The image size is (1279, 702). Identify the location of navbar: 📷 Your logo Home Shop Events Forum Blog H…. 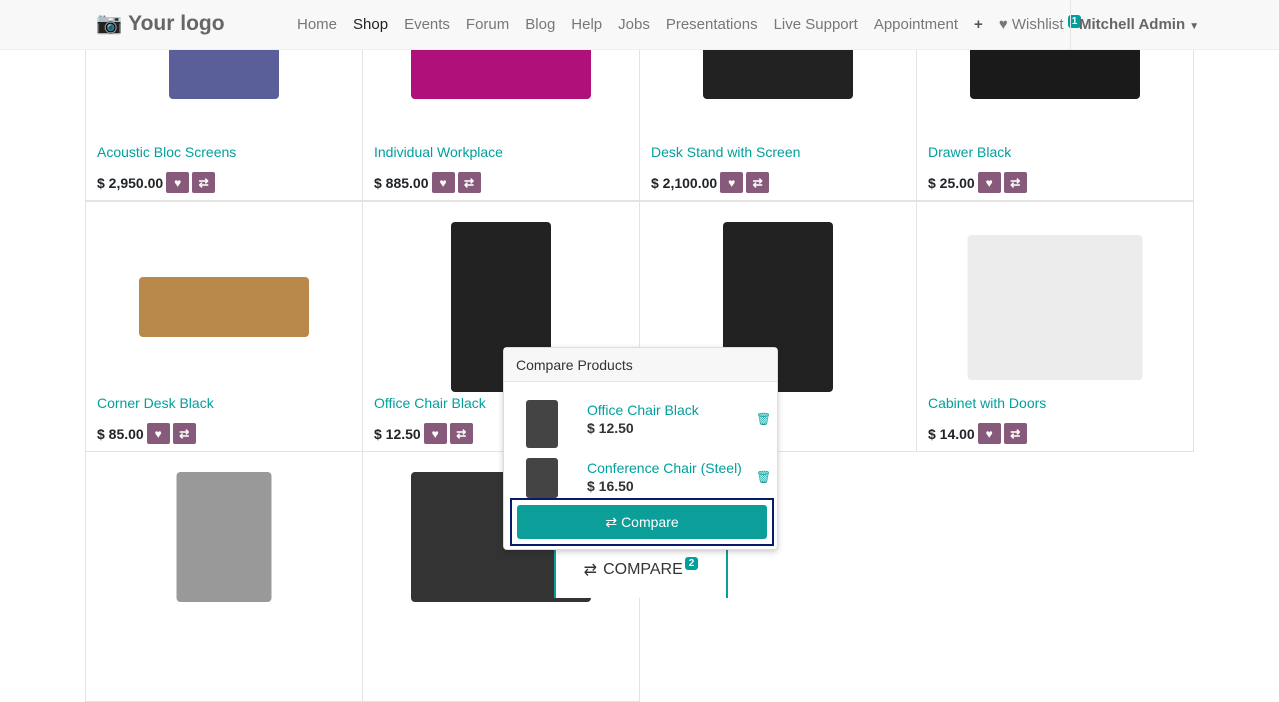
(639, 25).